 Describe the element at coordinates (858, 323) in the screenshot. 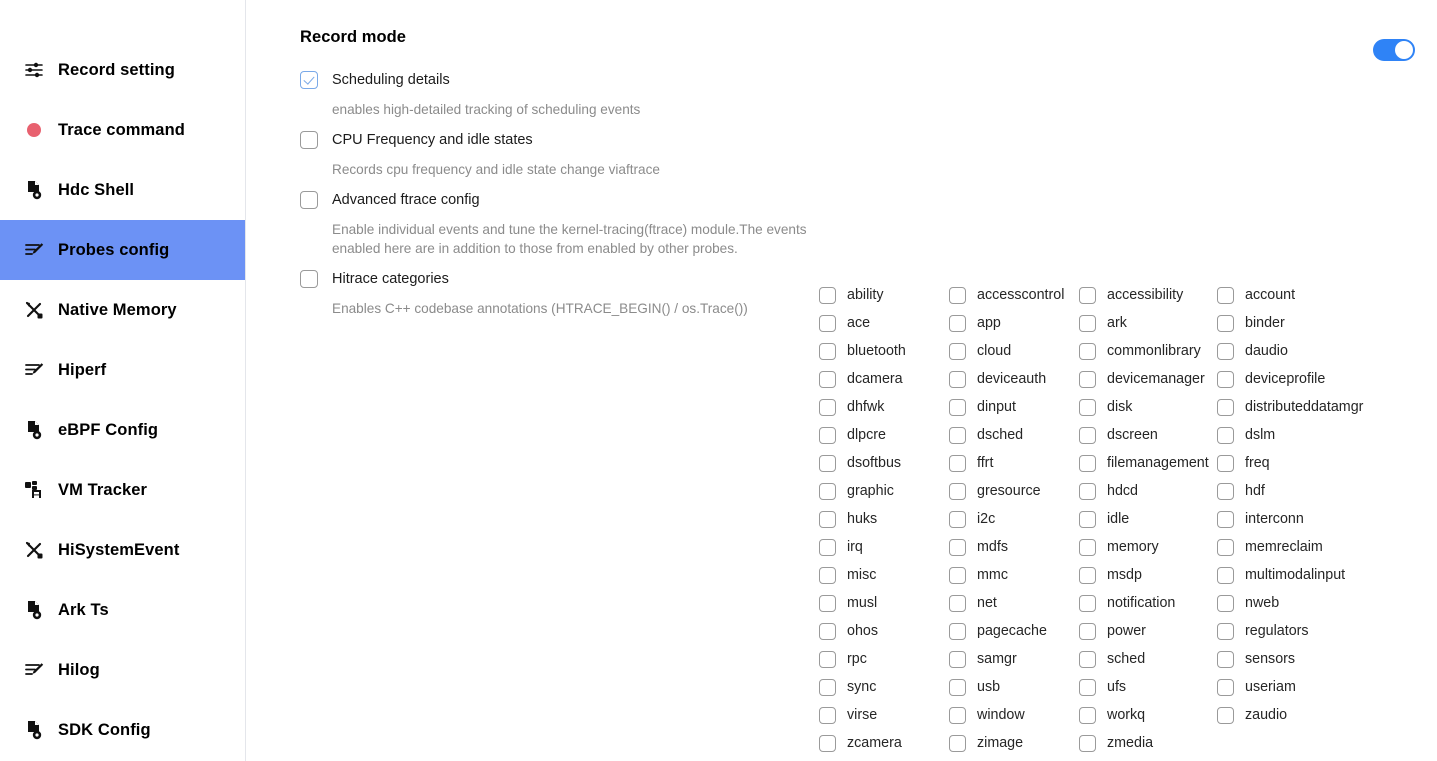

I see `category-label: ace` at that location.